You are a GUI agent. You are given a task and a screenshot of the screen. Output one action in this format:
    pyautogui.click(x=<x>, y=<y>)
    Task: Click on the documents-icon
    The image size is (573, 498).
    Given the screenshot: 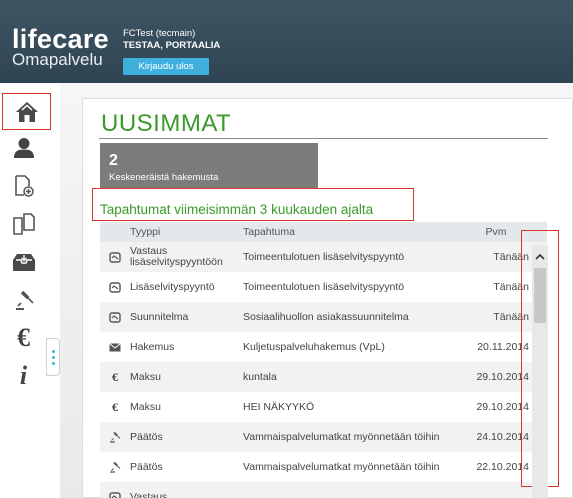 What is the action you would take?
    pyautogui.click(x=23, y=224)
    